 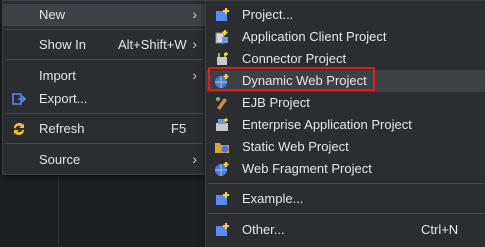 What do you see at coordinates (221, 37) in the screenshot?
I see `application-client-project-icon` at bounding box center [221, 37].